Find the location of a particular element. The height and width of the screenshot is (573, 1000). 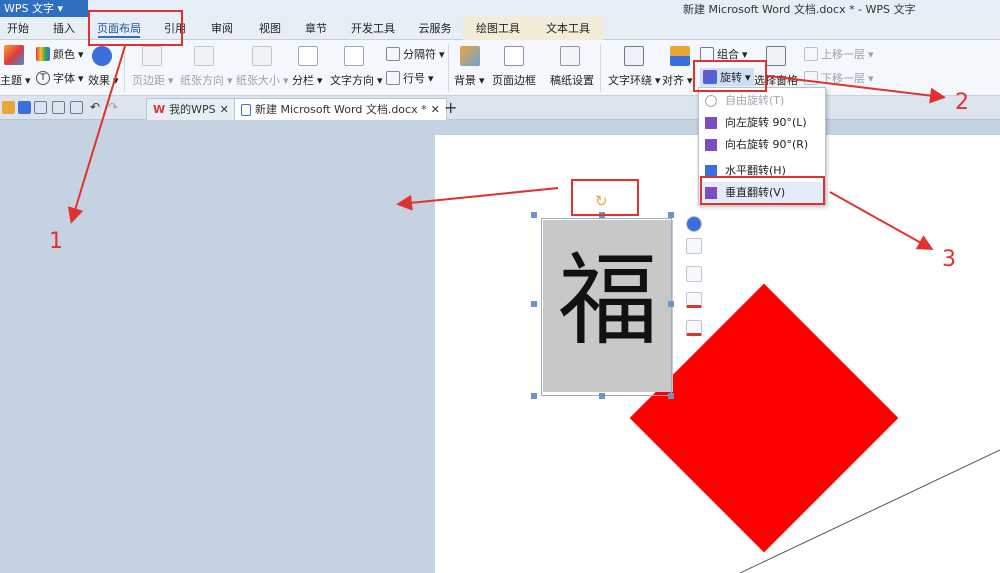

annotation-label-1: 1 is located at coordinates (56, 241).